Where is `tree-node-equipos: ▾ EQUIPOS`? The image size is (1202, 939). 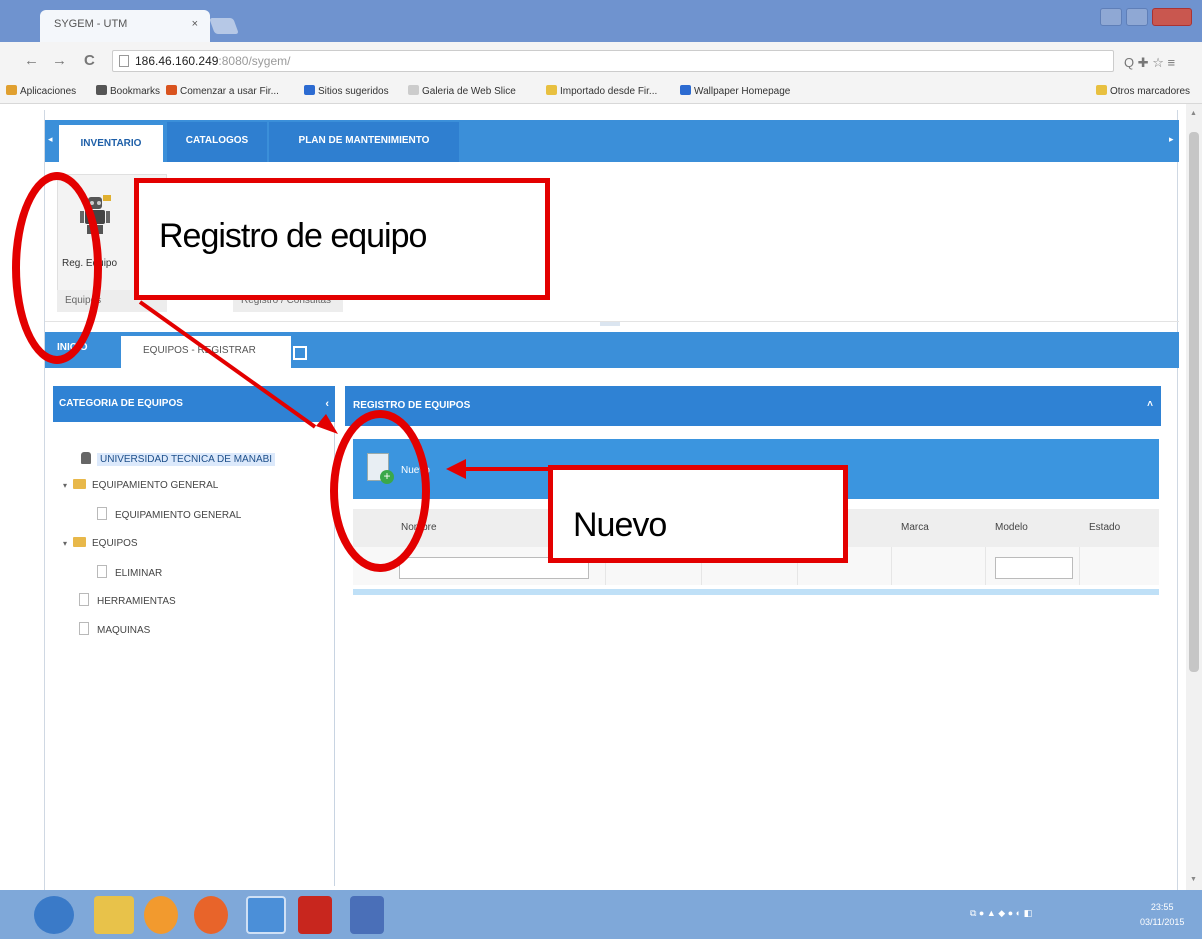 tree-node-equipos: ▾ EQUIPOS is located at coordinates (100, 543).